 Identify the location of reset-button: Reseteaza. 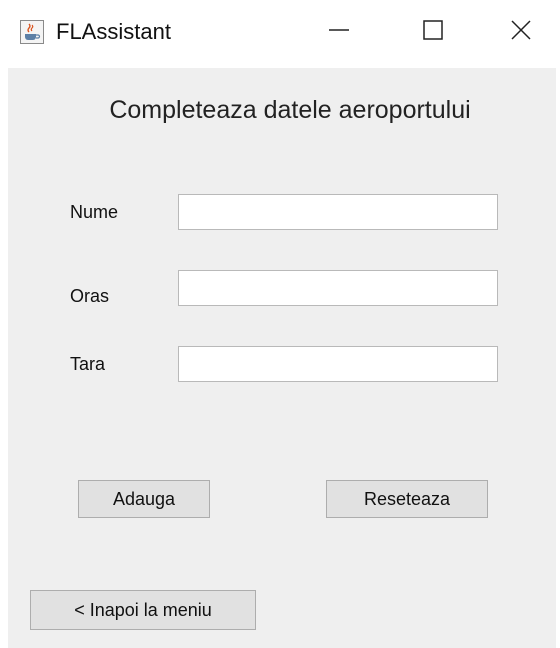
(407, 499).